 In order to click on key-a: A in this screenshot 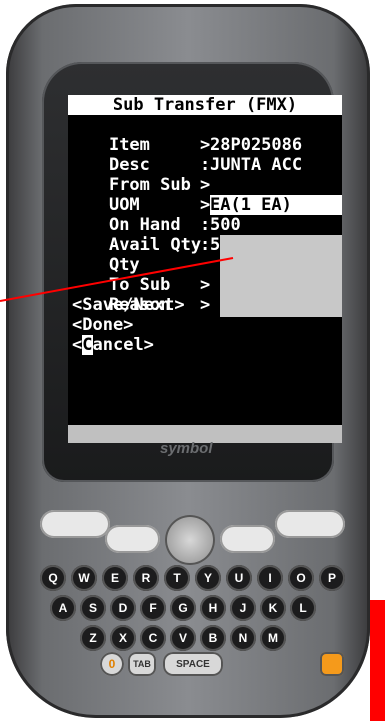, I will do `click(63, 608)`.